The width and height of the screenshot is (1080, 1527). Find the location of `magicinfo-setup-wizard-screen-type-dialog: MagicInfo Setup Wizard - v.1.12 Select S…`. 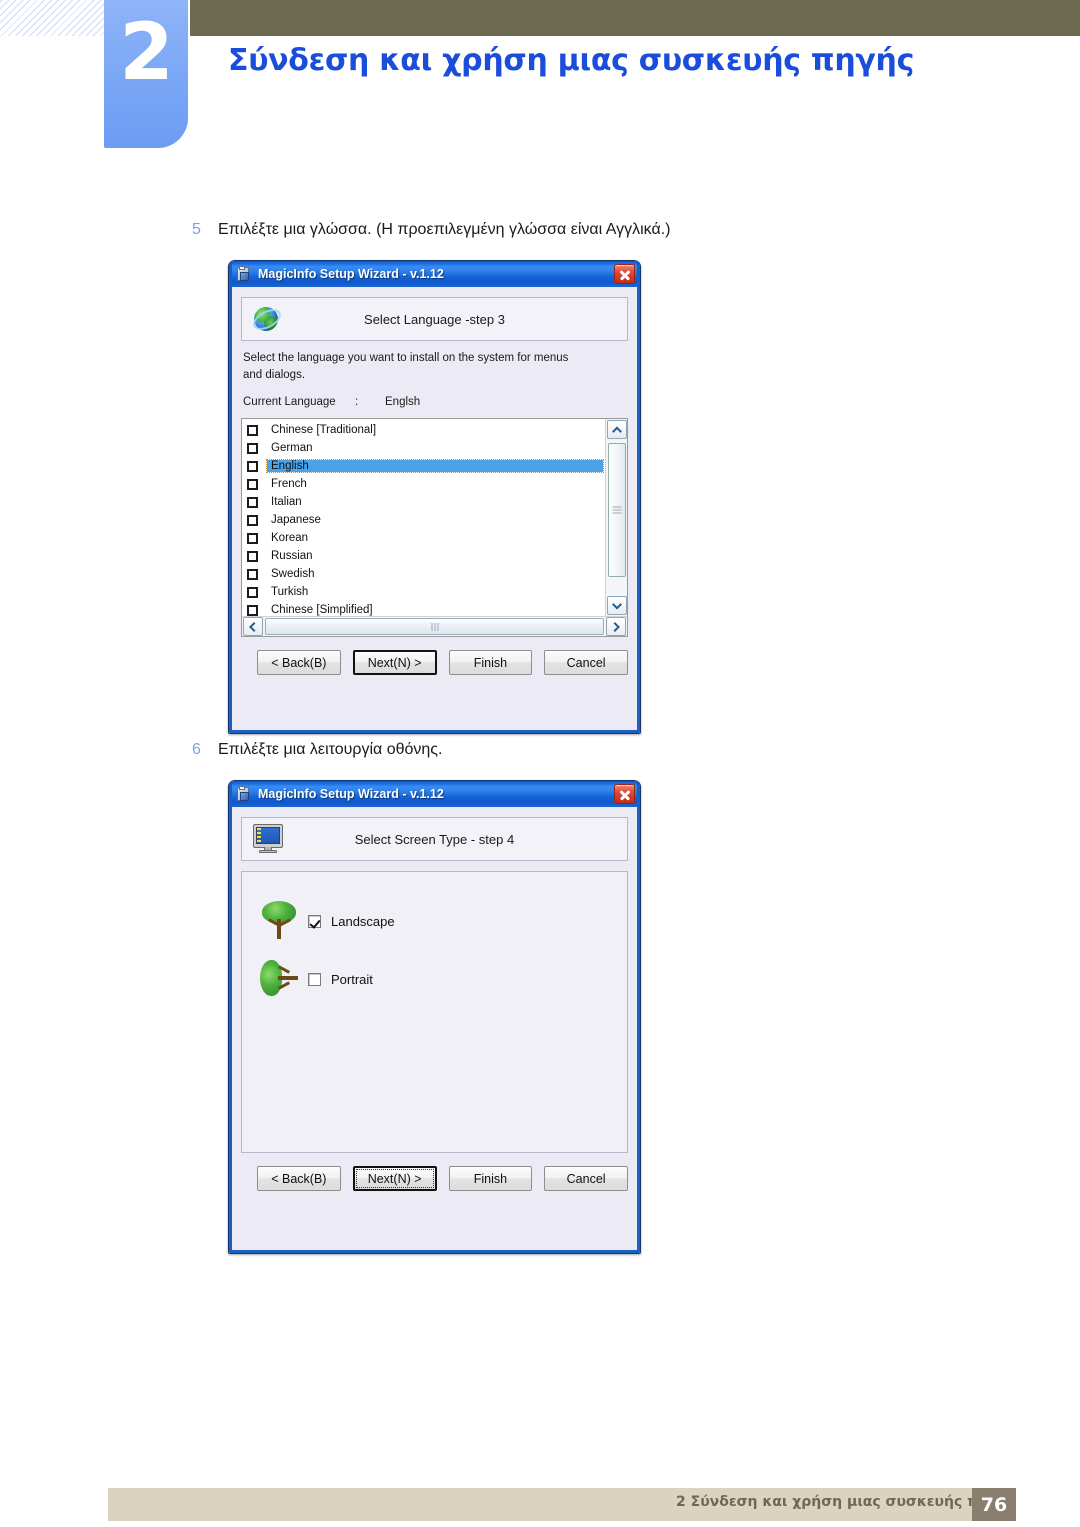

magicinfo-setup-wizard-screen-type-dialog: MagicInfo Setup Wizard - v.1.12 Select S… is located at coordinates (434, 1017).